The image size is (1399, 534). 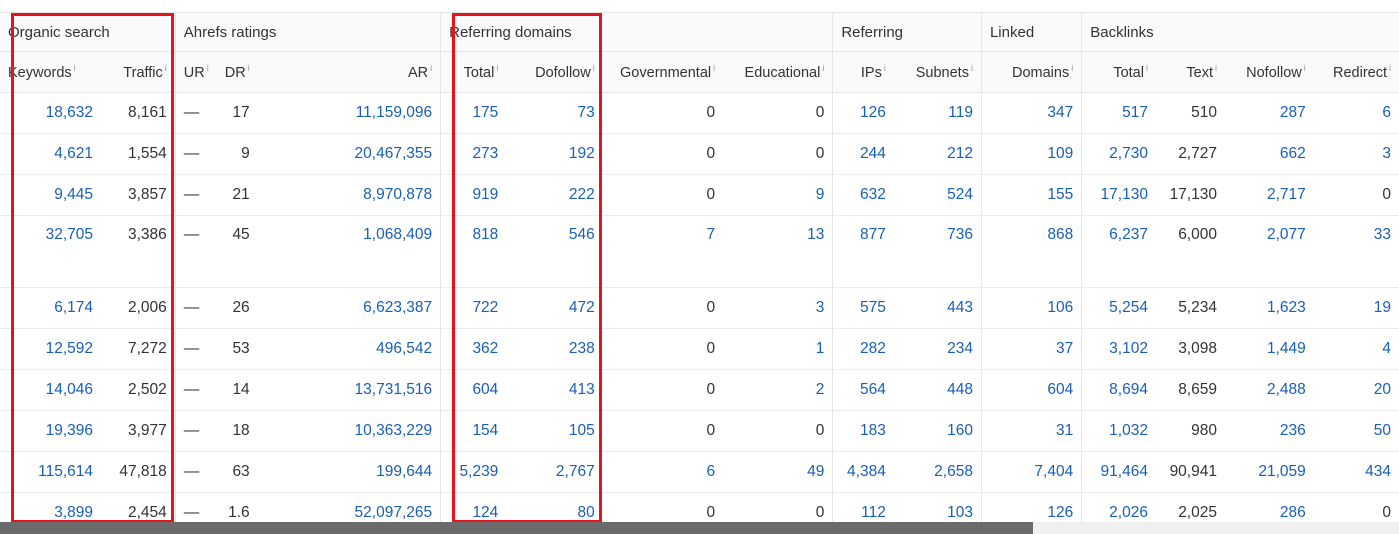 I want to click on cell-educational: 1, so click(x=778, y=349).